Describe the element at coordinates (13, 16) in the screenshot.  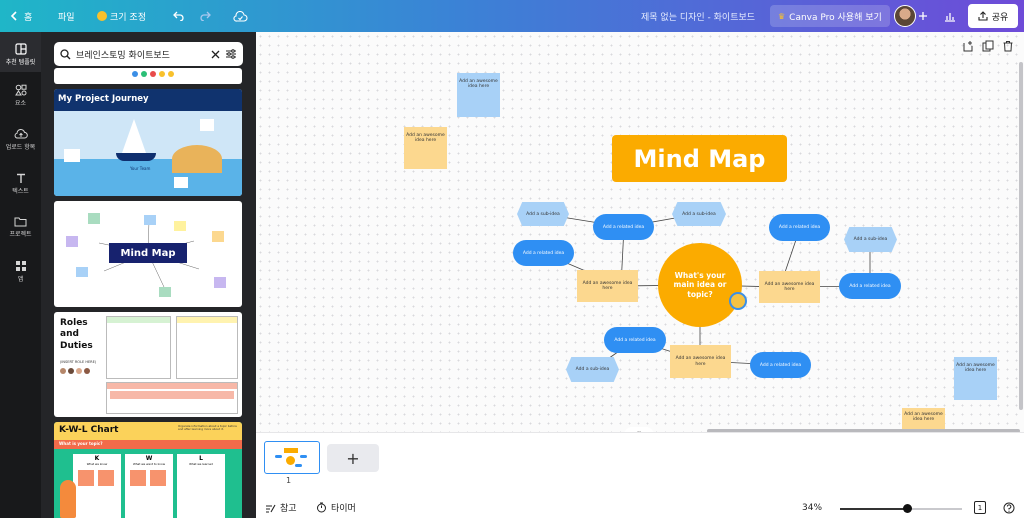
I see `chevron-left-icon` at that location.